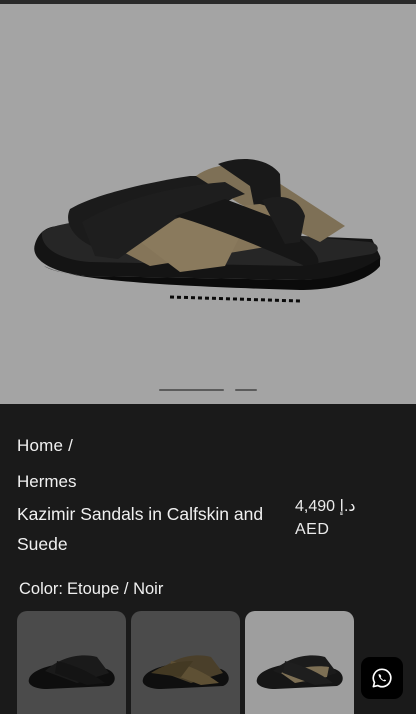  Describe the element at coordinates (41, 589) in the screenshot. I see `color-label-text: Color:` at that location.